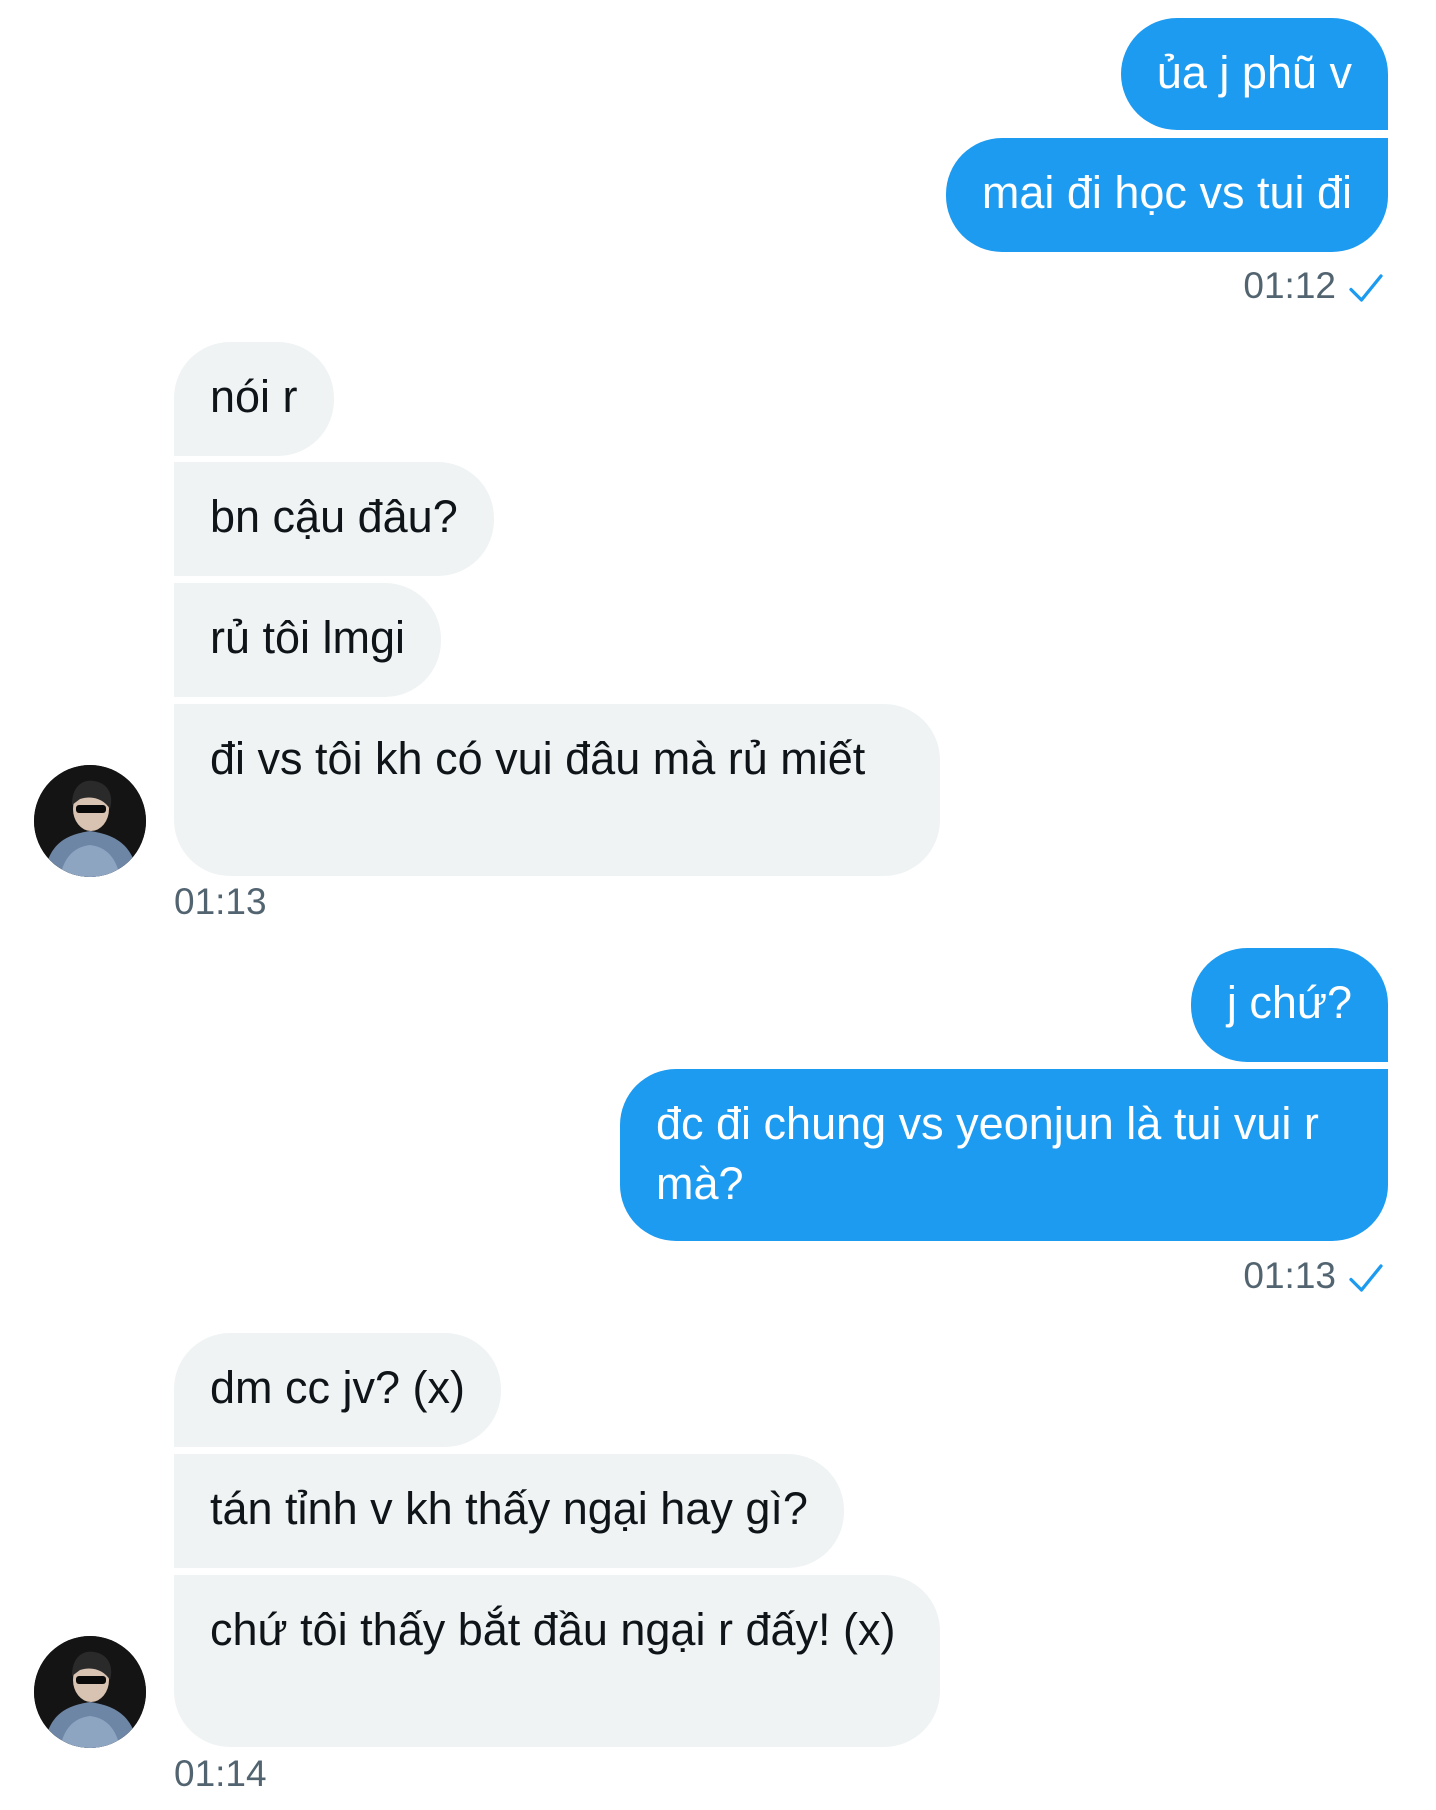 The image size is (1436, 1810). What do you see at coordinates (254, 399) in the screenshot?
I see `message-bubble-incoming: nói r` at bounding box center [254, 399].